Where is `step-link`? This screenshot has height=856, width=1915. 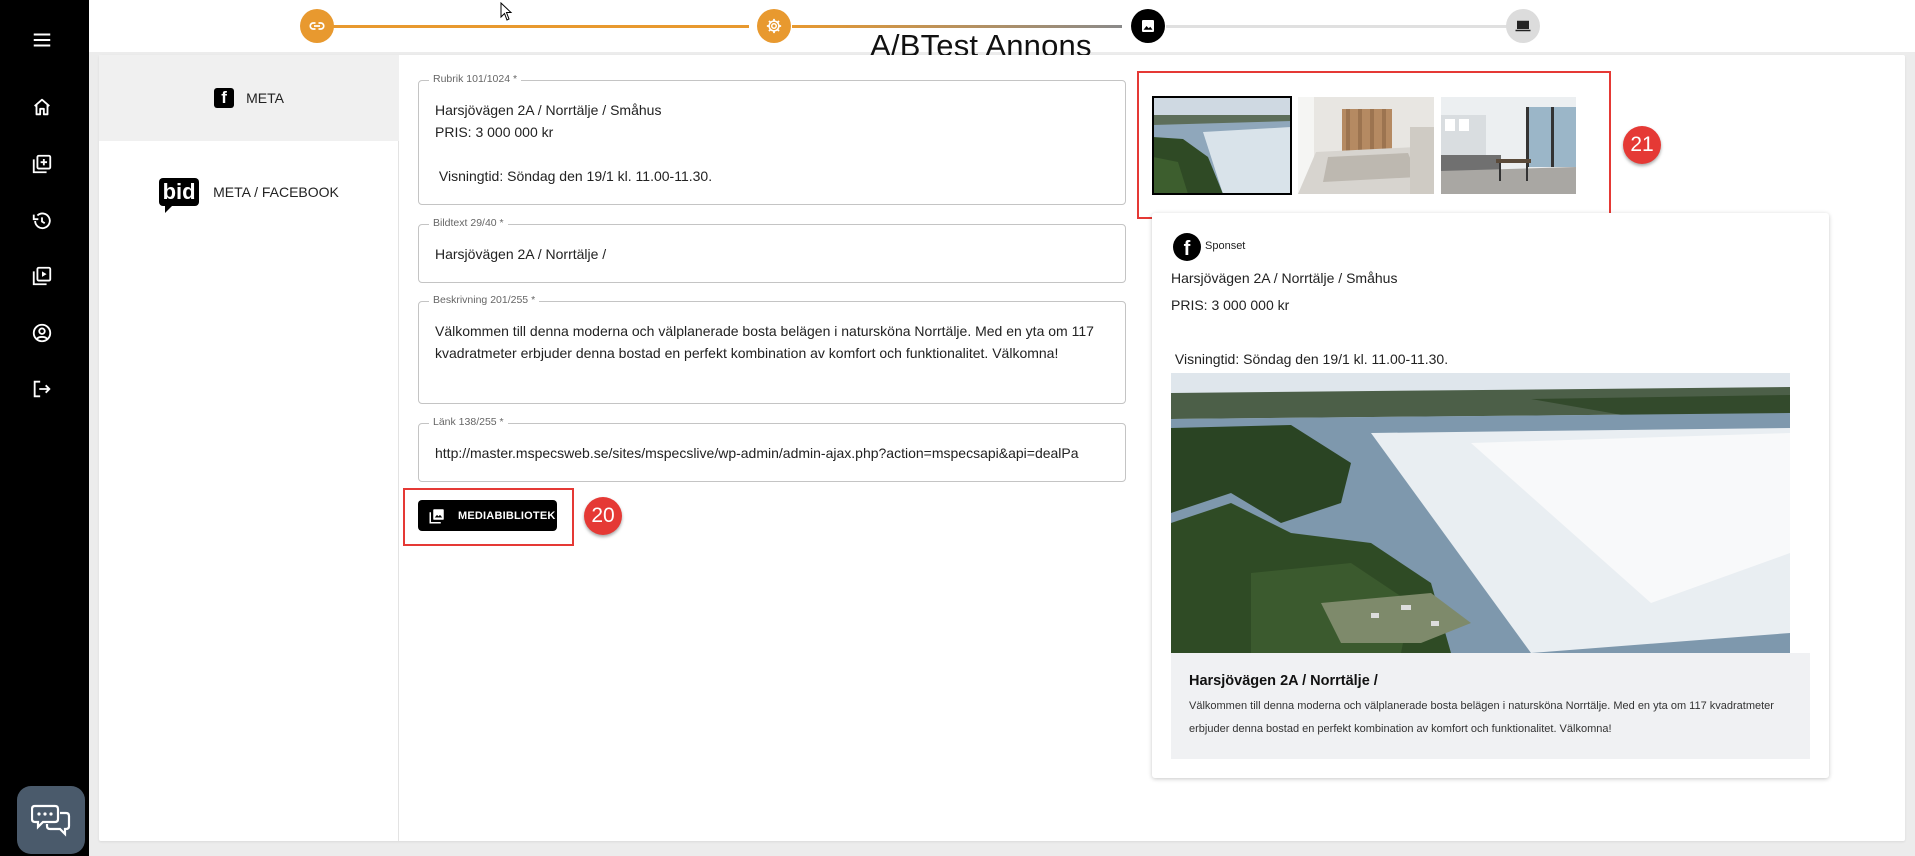
step-link is located at coordinates (317, 26).